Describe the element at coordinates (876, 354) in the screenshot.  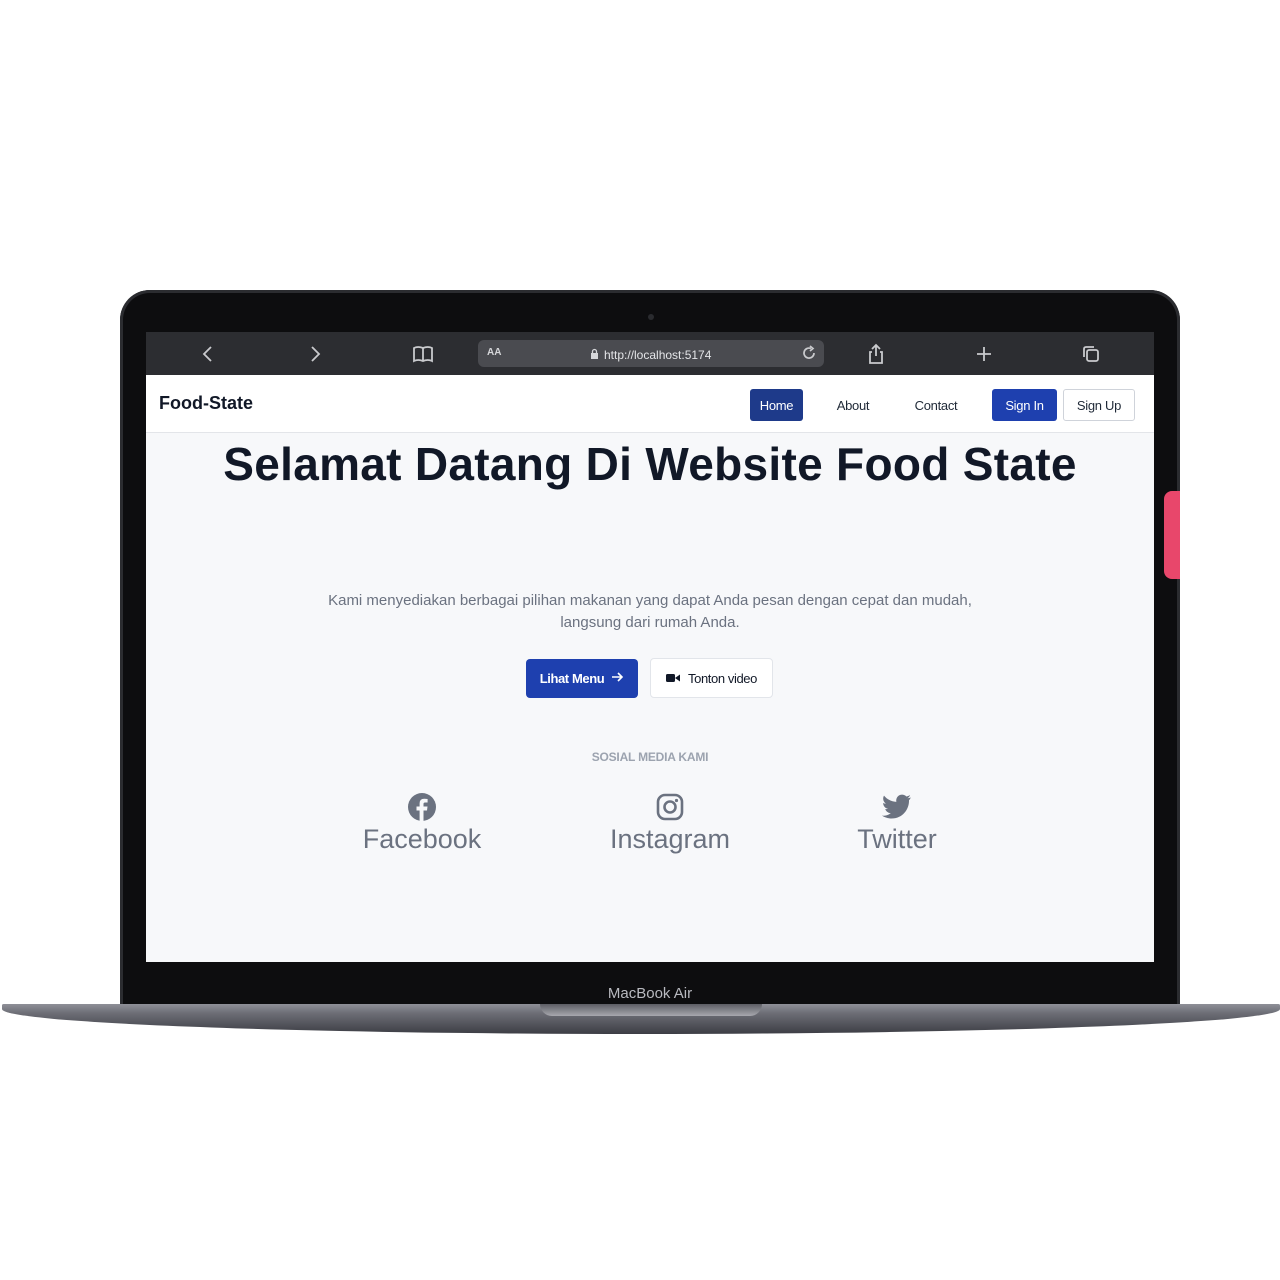
I see `share-icon` at that location.